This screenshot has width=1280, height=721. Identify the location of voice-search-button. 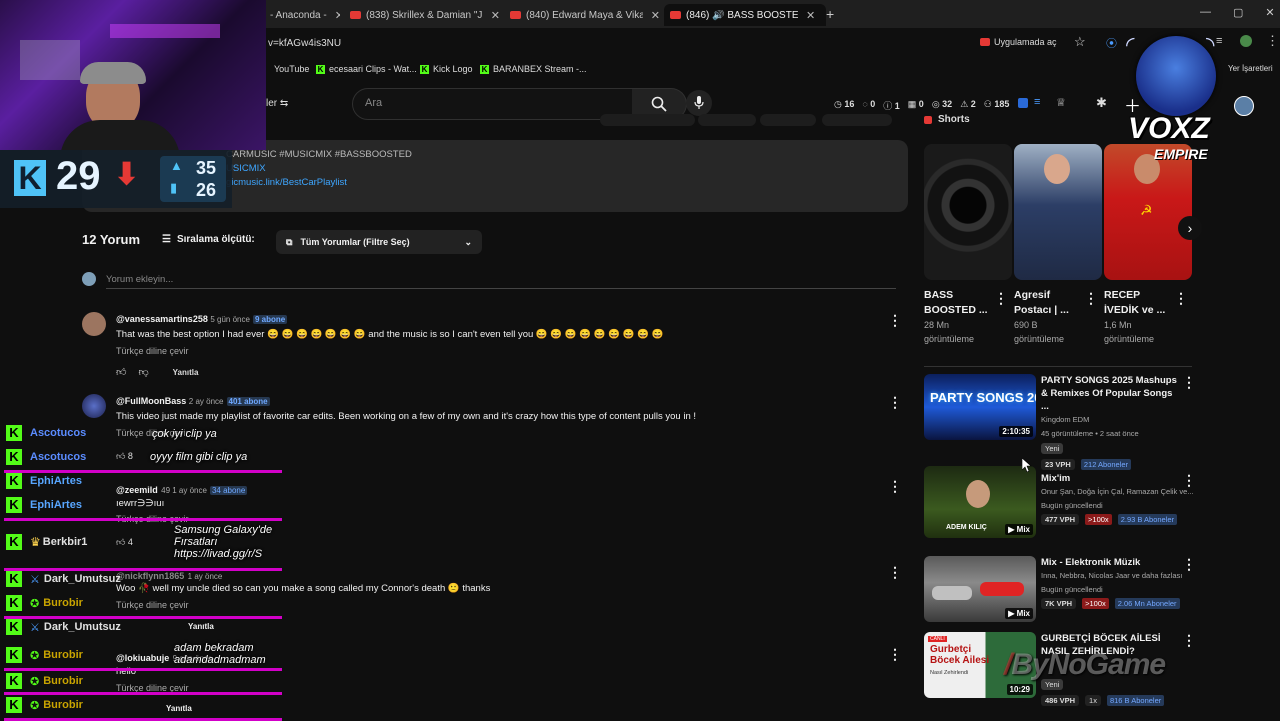
(699, 103).